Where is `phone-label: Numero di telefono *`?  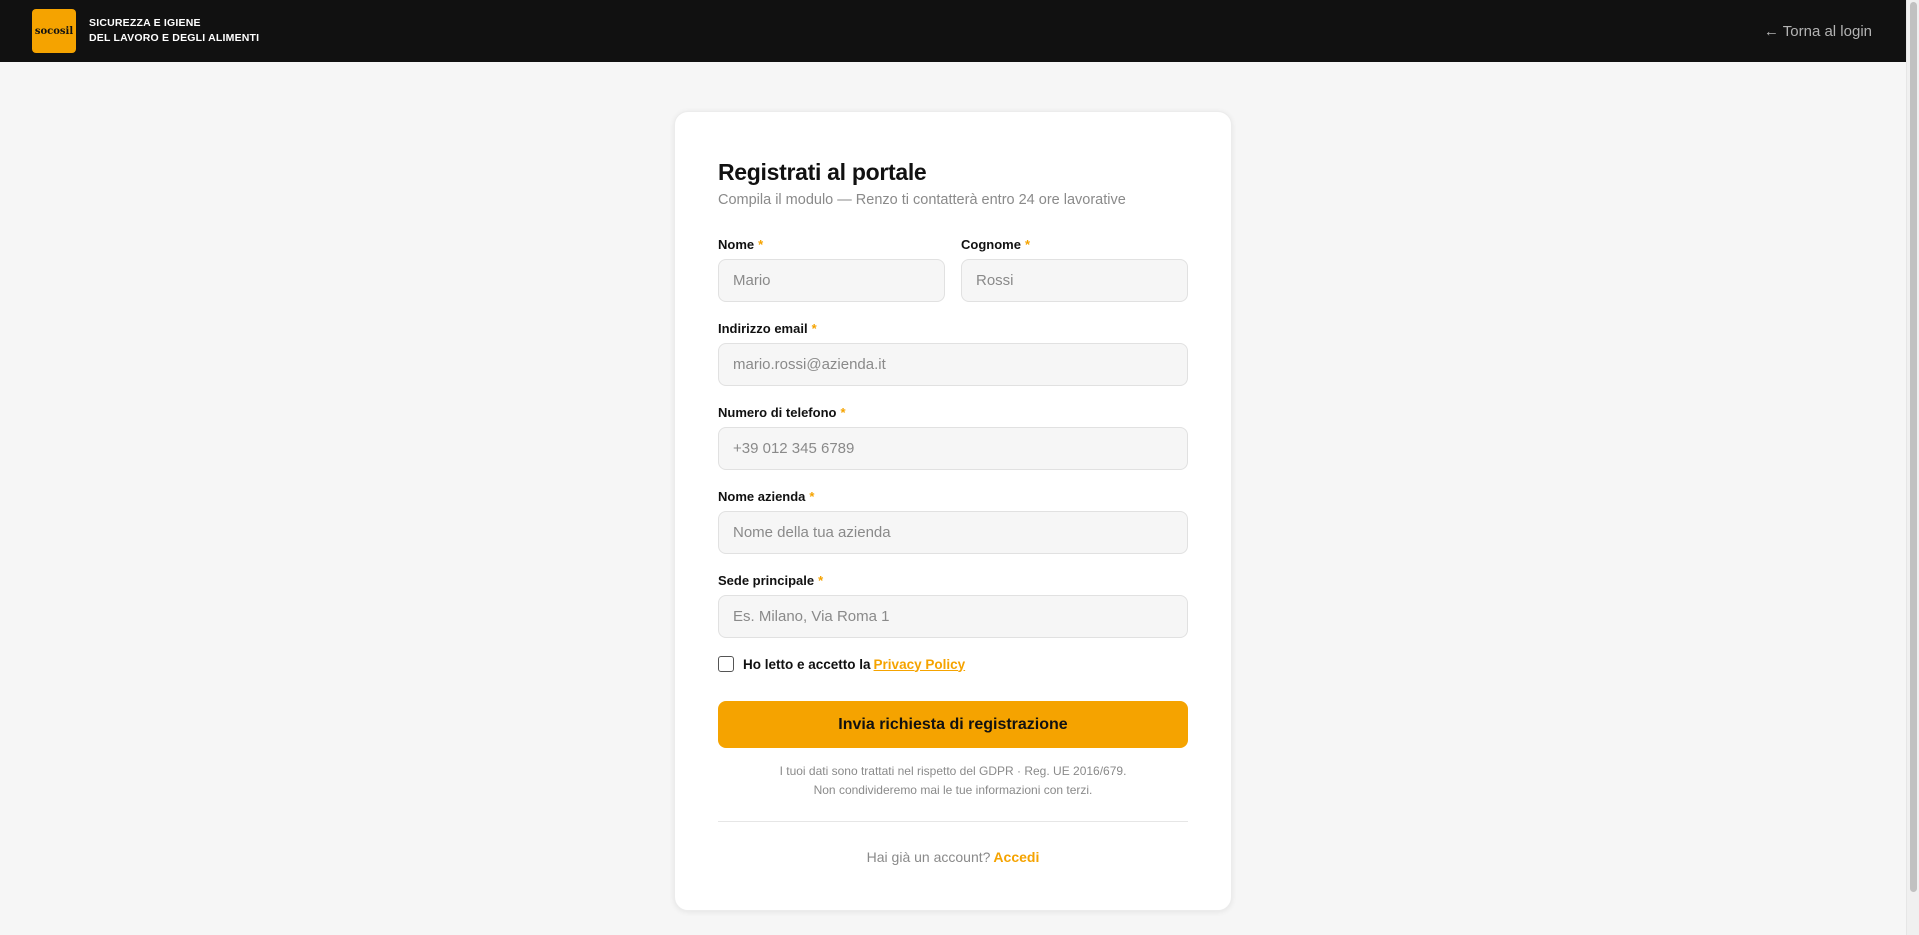 phone-label: Numero di telefono * is located at coordinates (953, 413).